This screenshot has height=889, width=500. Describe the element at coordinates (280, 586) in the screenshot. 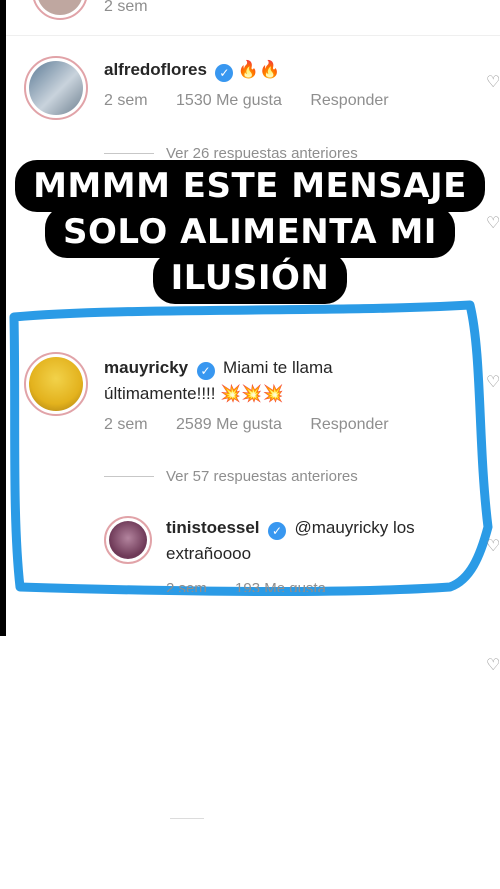

I see `comment3-likes: 193 Me gusta` at that location.